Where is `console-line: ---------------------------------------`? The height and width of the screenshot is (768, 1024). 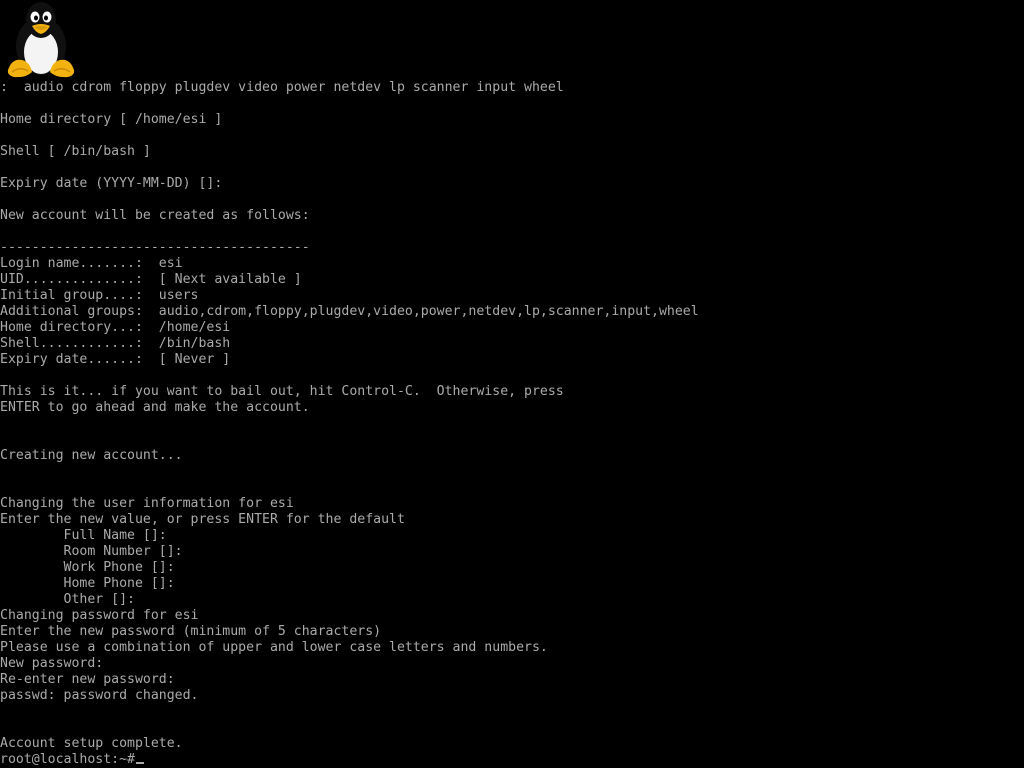
console-line: --------------------------------------- is located at coordinates (155, 247).